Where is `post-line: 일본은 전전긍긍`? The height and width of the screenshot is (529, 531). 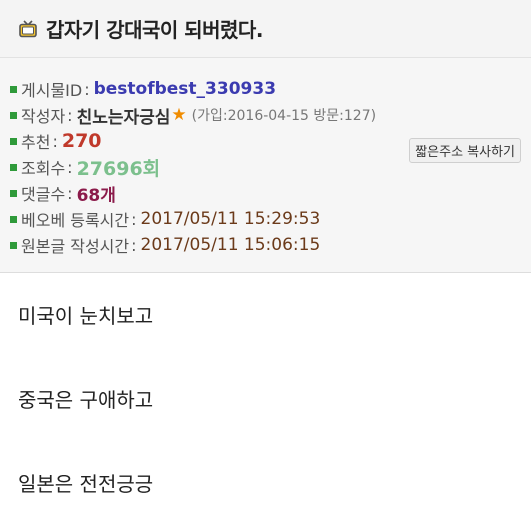
post-line: 일본은 전전긍긍 is located at coordinates (86, 484).